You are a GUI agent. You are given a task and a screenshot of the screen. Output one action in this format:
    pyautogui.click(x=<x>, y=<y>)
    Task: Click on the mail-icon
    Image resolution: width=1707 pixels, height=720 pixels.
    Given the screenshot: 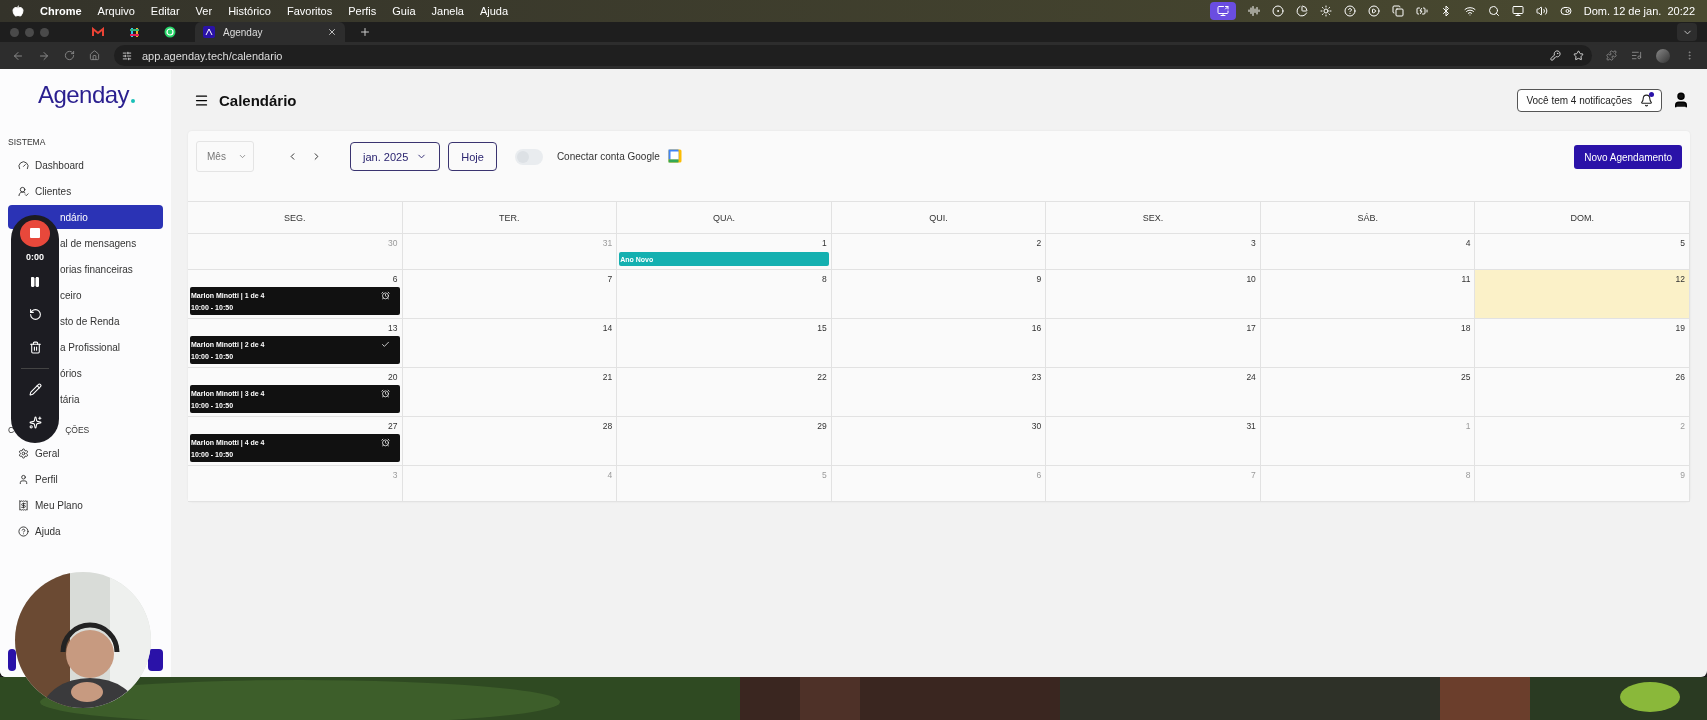 What is the action you would take?
    pyautogui.click(x=98, y=32)
    